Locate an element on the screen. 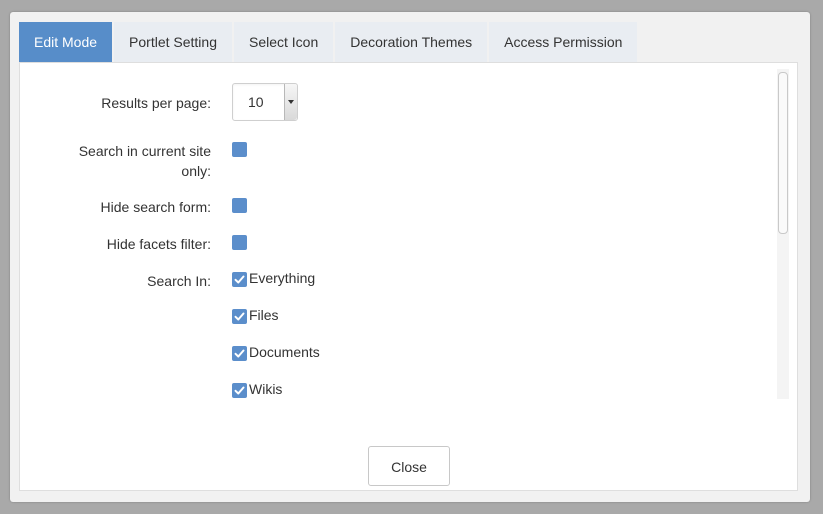 Image resolution: width=823 pixels, height=514 pixels. search-in-files-checkbox is located at coordinates (239, 316).